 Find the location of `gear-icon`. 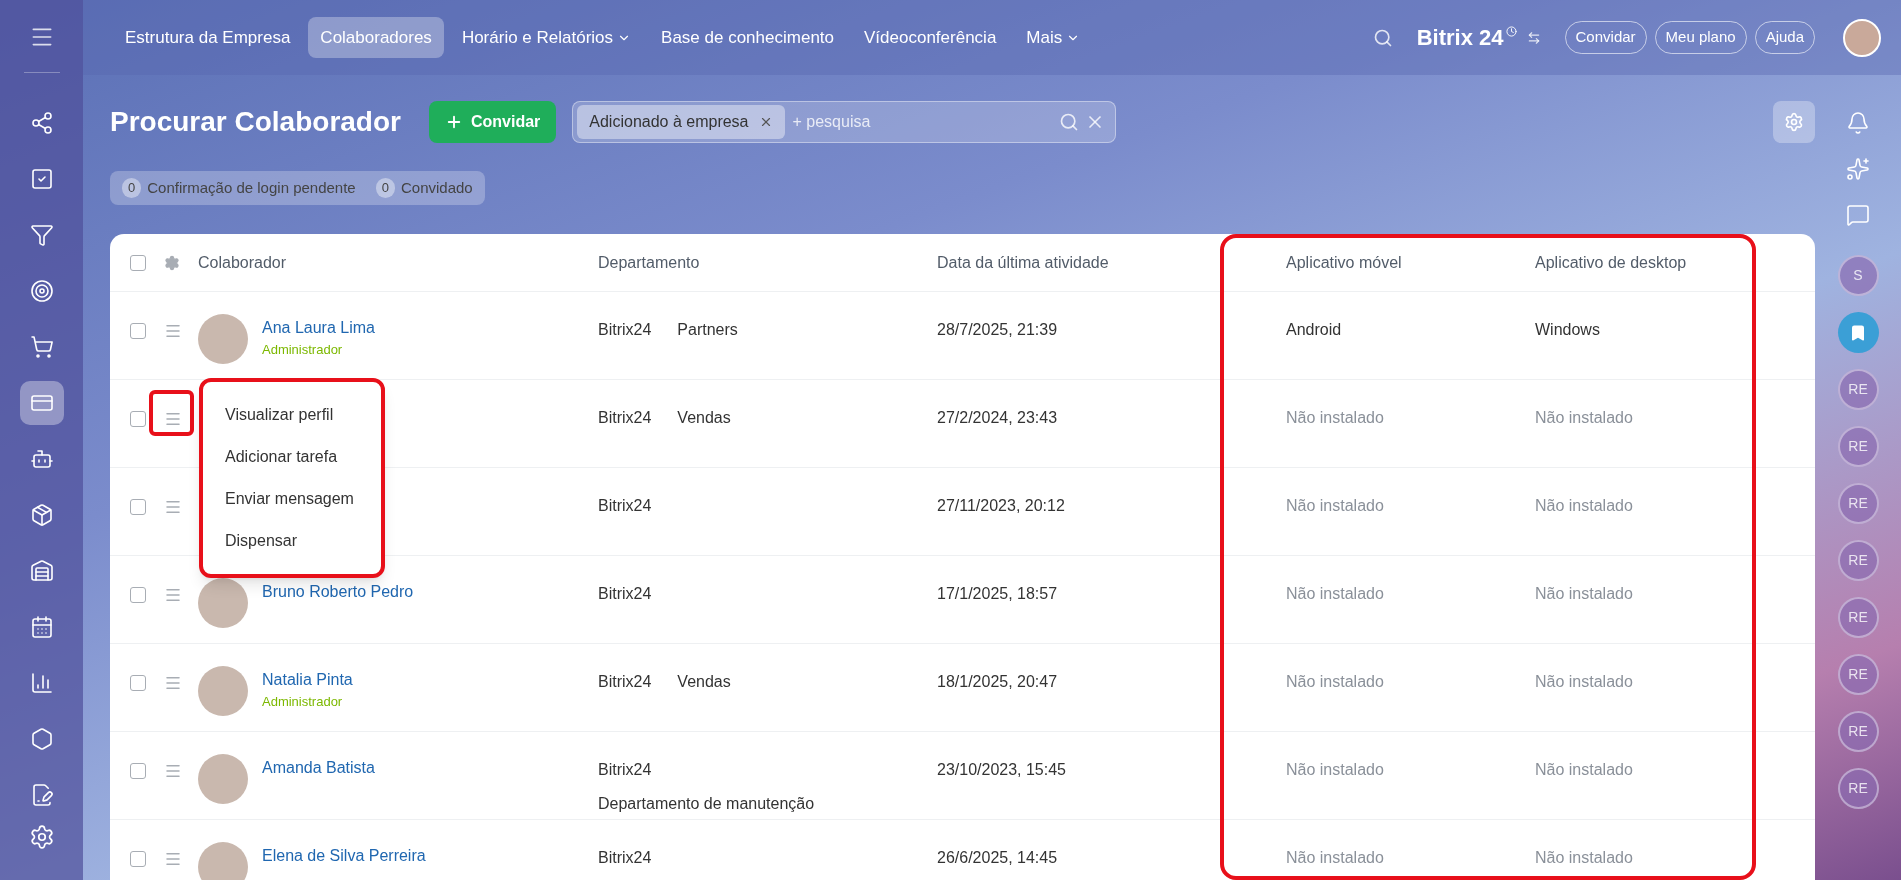

gear-icon is located at coordinates (172, 262).